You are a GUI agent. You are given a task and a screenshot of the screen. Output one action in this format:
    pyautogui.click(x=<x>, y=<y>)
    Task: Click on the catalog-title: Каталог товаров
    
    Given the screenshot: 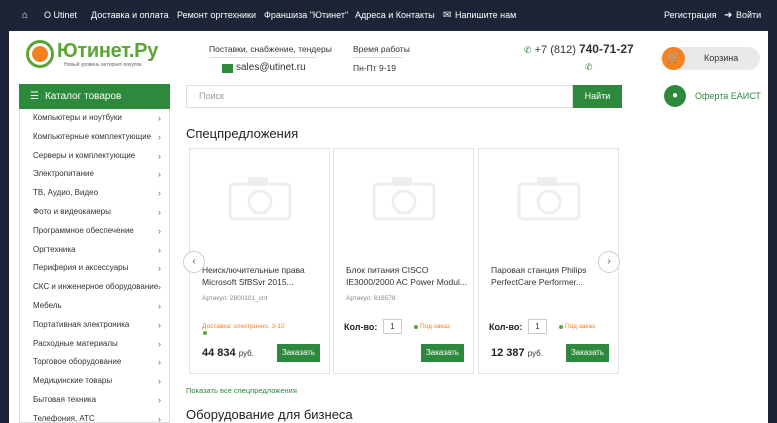 What is the action you would take?
    pyautogui.click(x=83, y=96)
    